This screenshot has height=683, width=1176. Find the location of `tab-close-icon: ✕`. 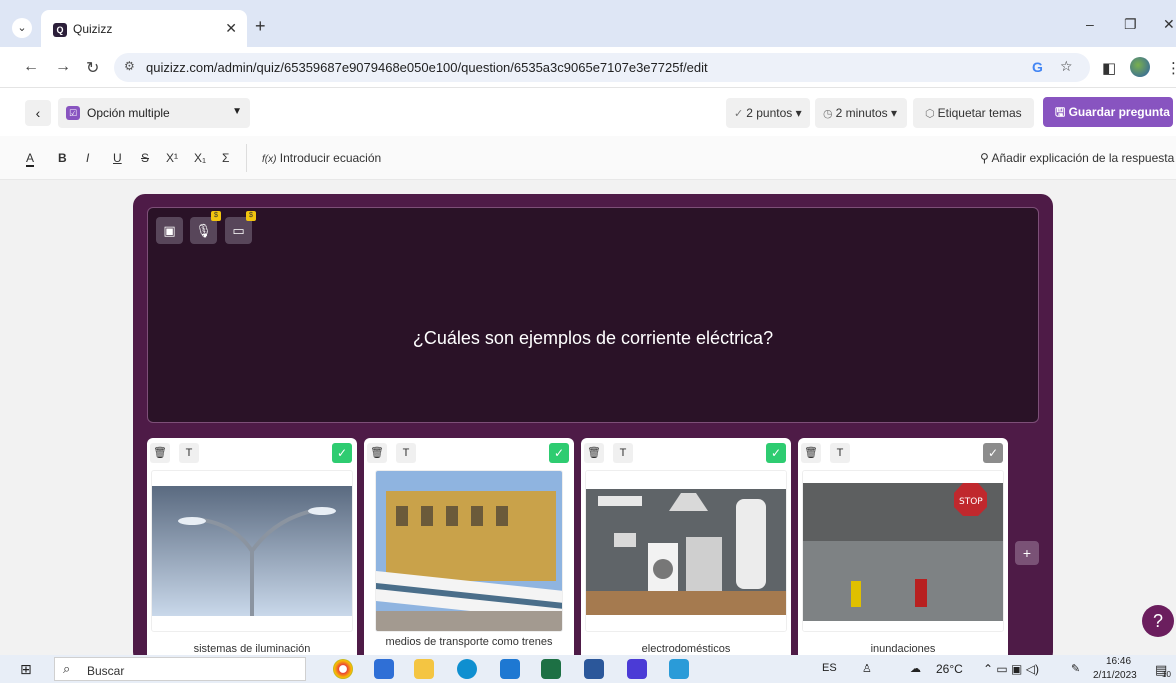

tab-close-icon: ✕ is located at coordinates (231, 28).